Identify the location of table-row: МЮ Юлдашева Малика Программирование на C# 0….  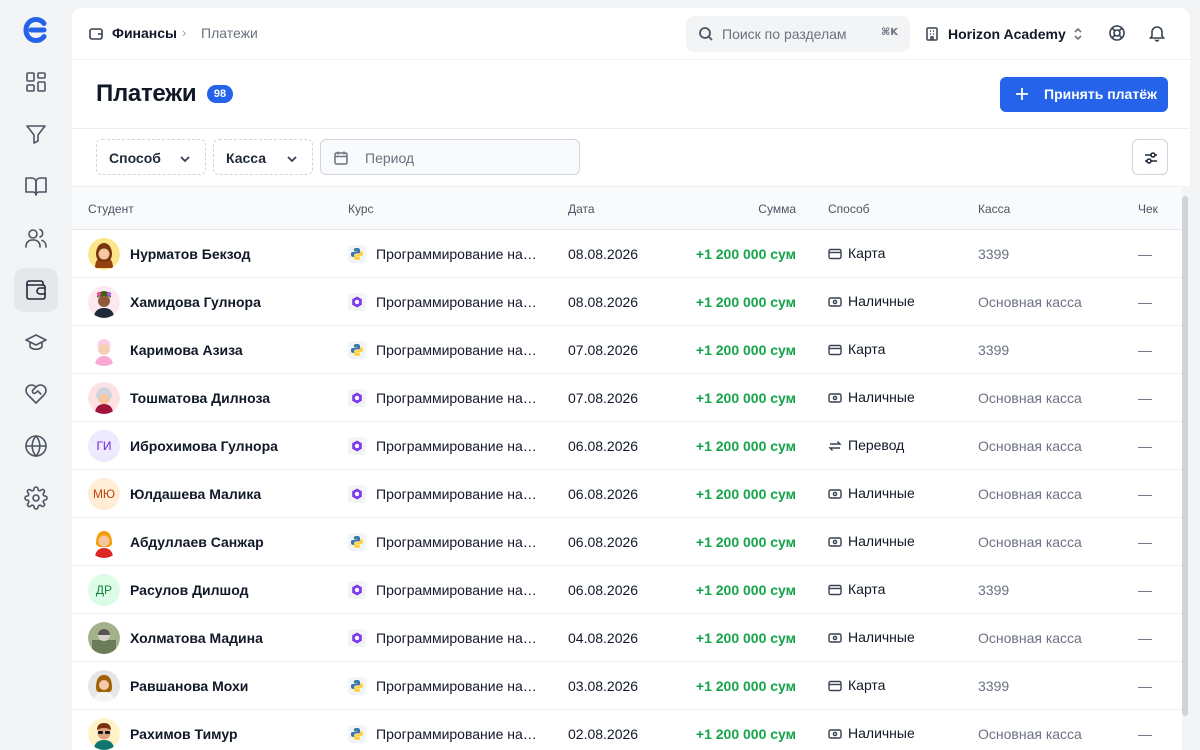
(627, 494).